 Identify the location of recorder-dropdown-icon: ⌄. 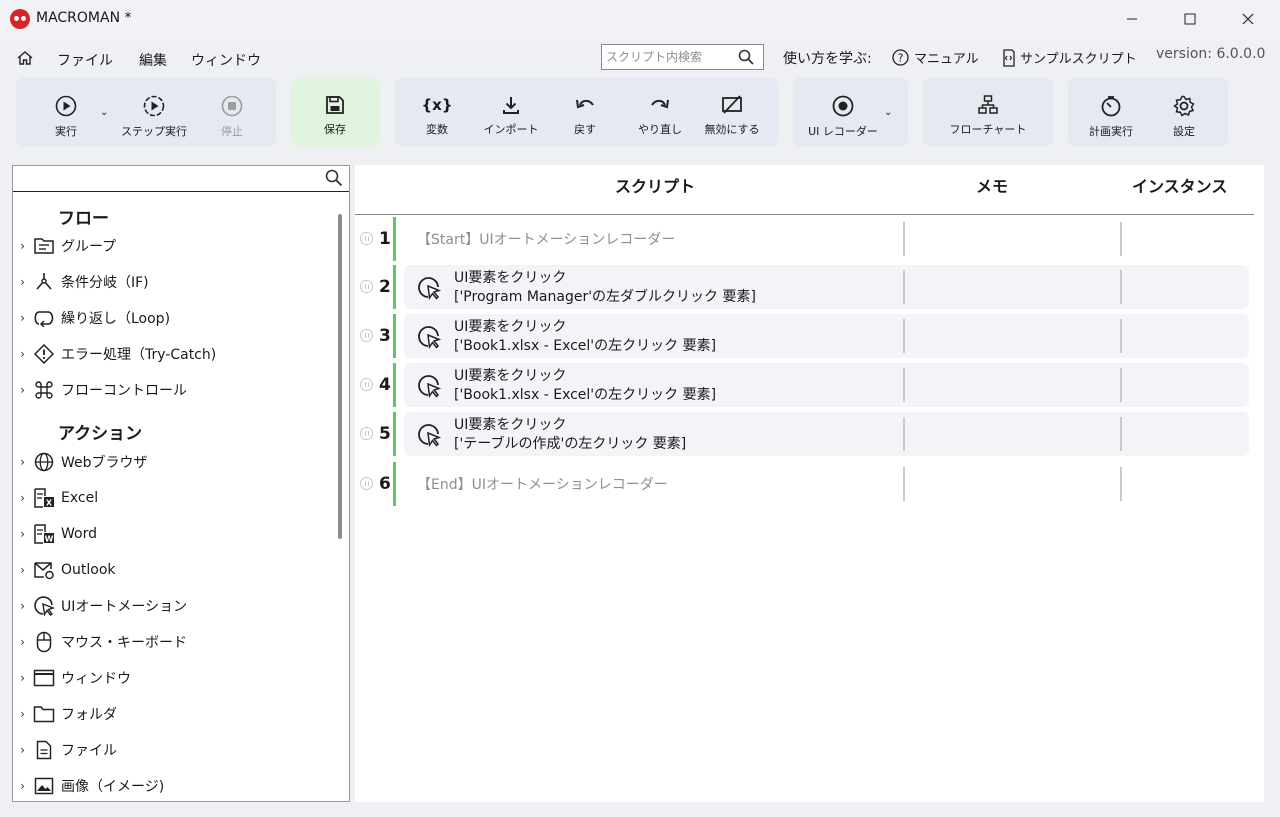
(888, 112).